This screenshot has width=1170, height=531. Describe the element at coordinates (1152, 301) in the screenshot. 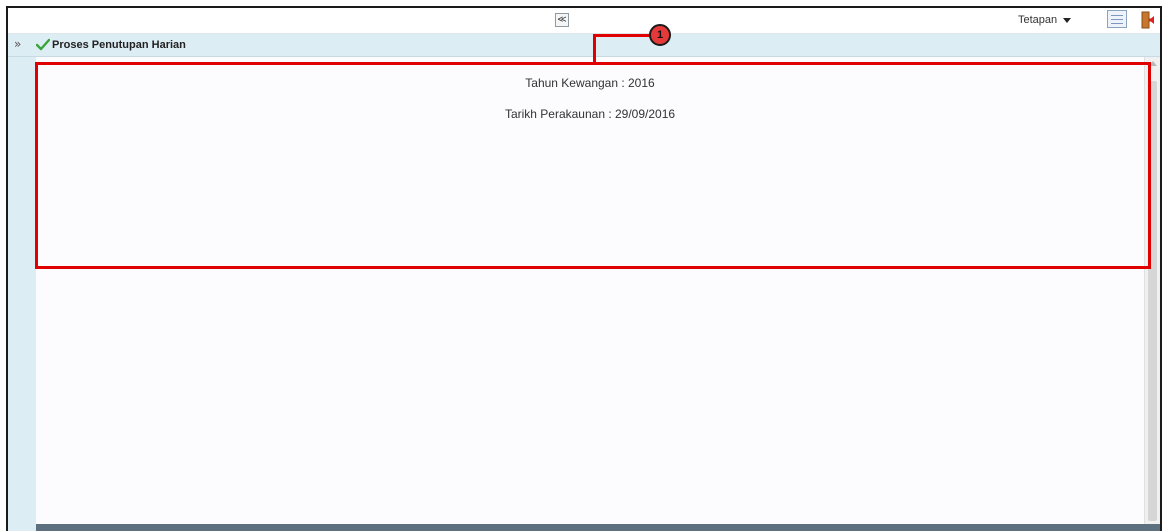

I see `scroll-thumb` at that location.